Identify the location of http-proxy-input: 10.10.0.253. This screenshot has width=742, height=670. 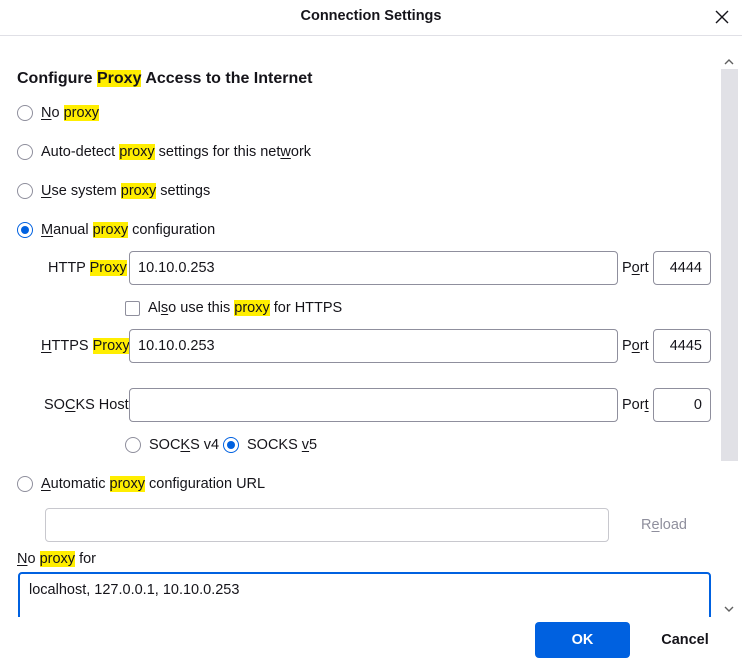
(373, 268).